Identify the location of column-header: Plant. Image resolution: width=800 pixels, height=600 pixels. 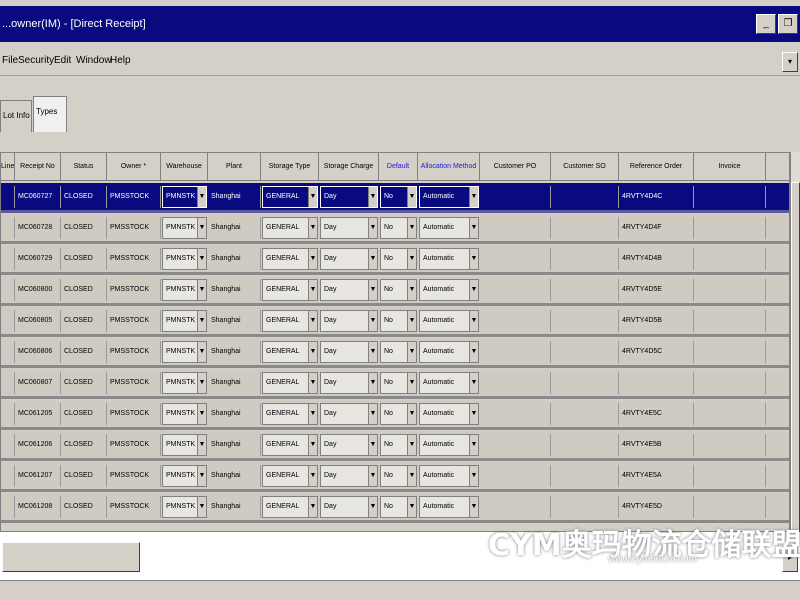
(234, 167).